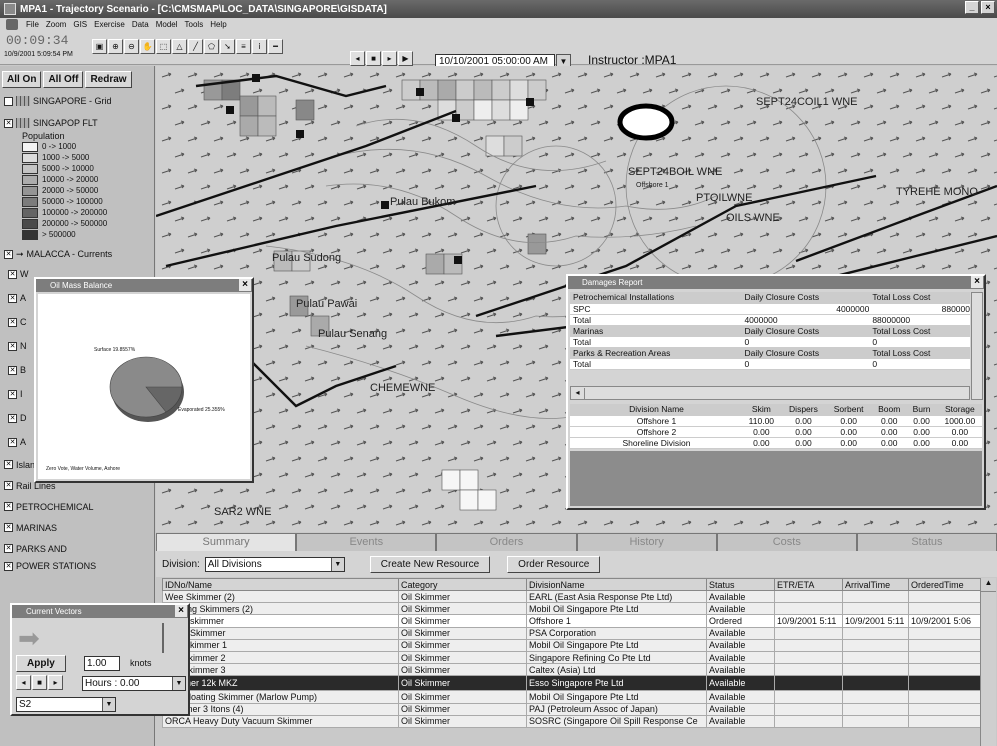 The height and width of the screenshot is (746, 997). I want to click on menu-data: Data, so click(140, 24).